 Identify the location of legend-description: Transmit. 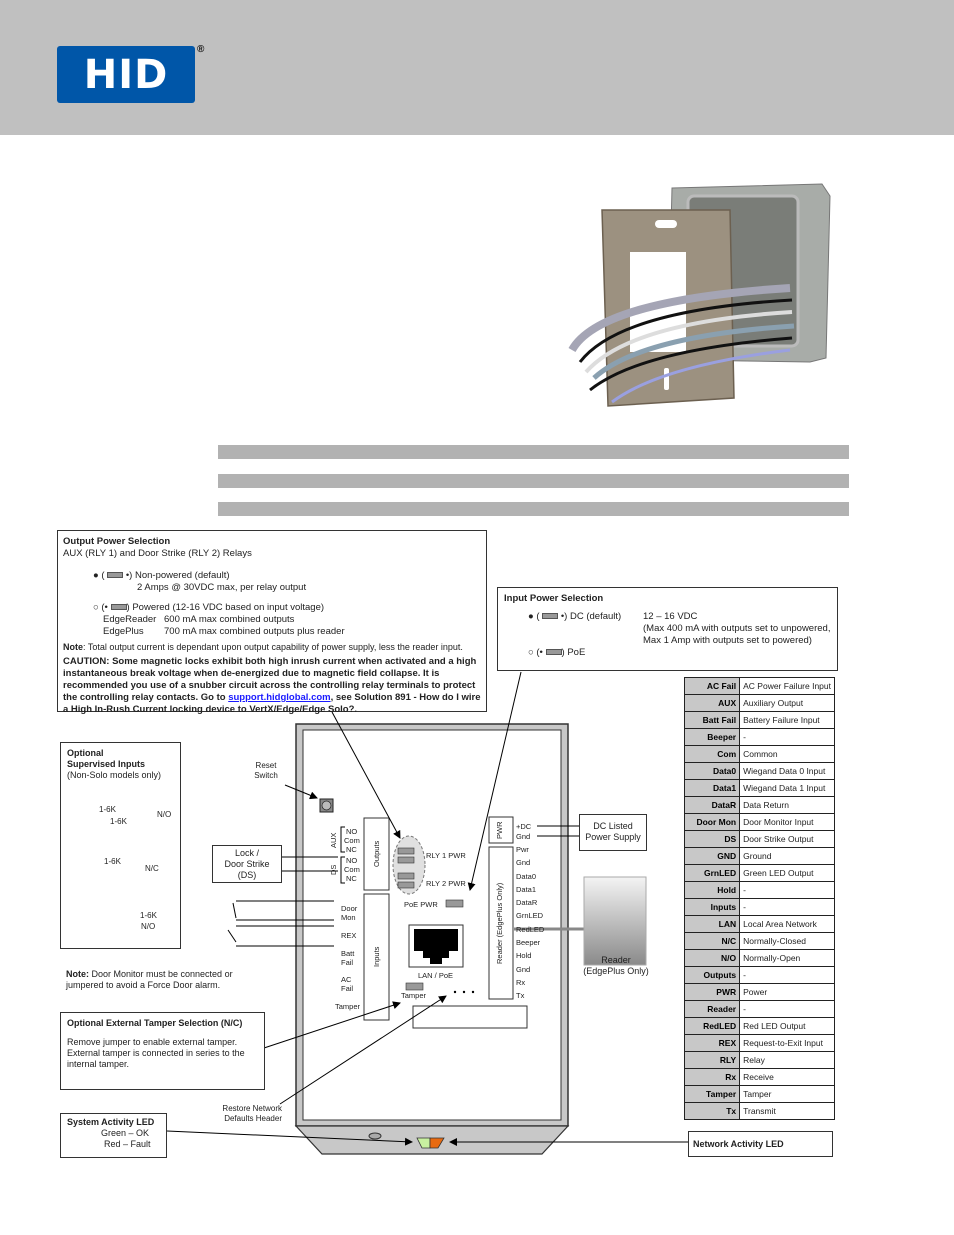
(787, 1111).